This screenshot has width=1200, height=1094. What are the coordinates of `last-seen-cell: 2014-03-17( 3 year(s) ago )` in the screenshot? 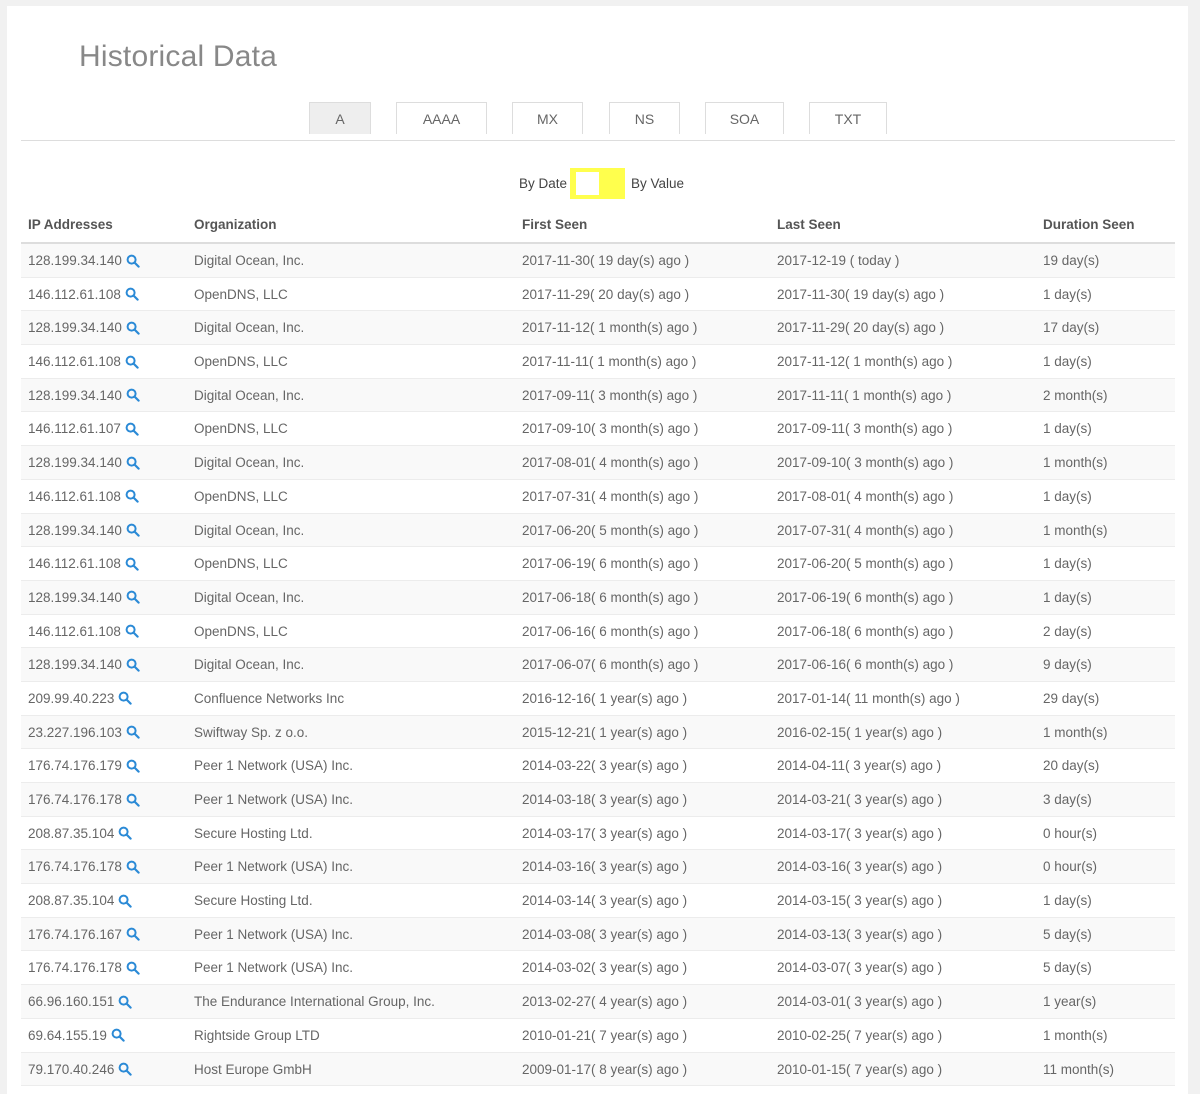 It's located at (860, 833).